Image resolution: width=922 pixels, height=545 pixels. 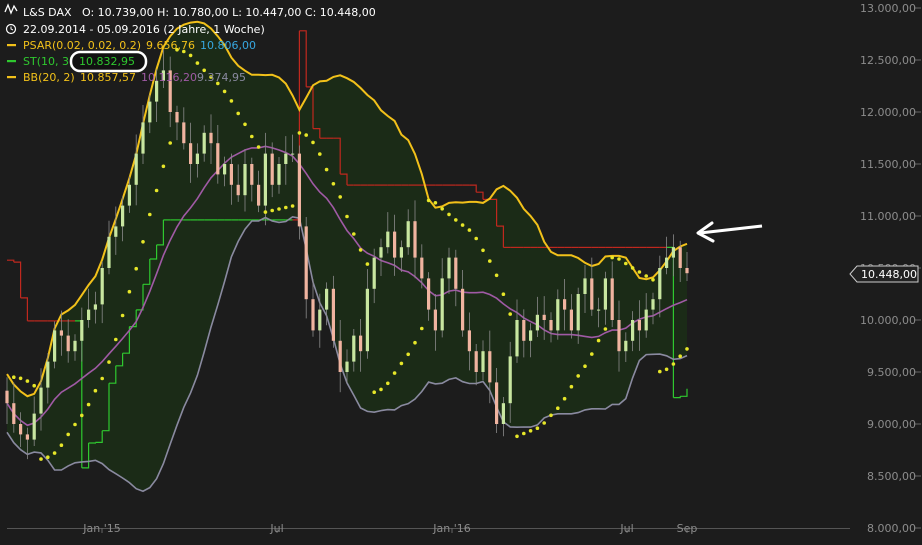 I want to click on x-tick-label: Jan '15, so click(x=101, y=528).